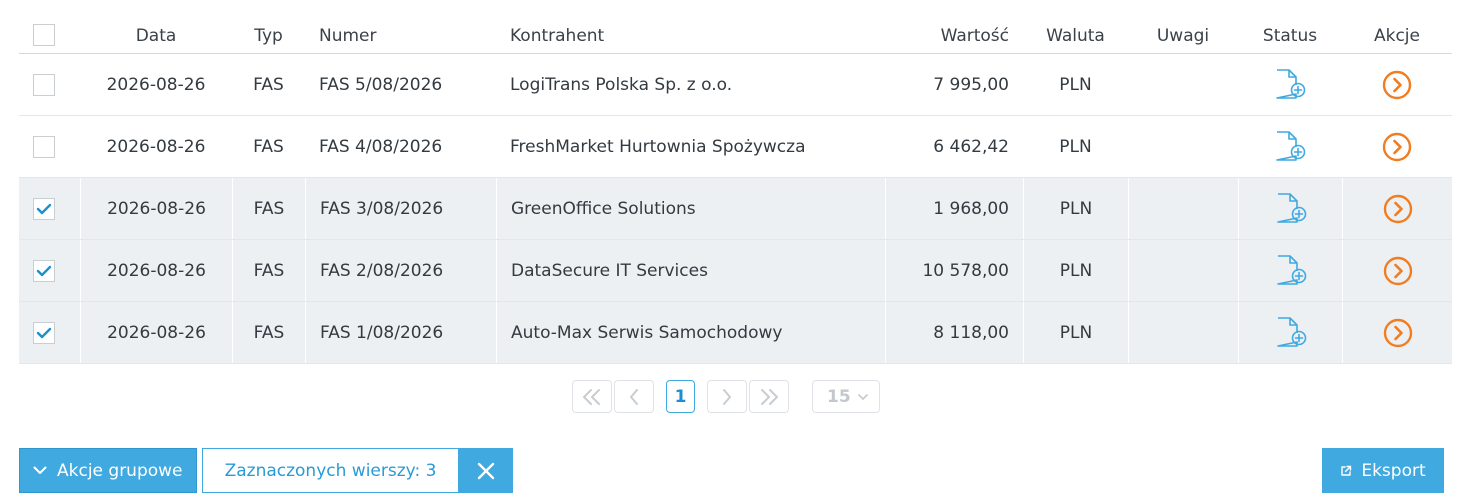  I want to click on column-header-status: Status, so click(1290, 35).